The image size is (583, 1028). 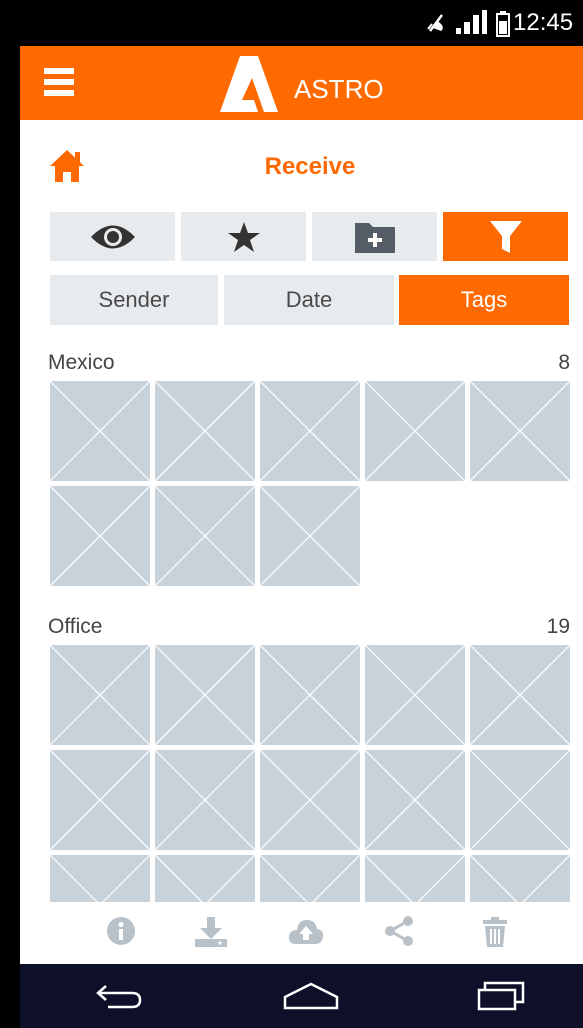 I want to click on upload-cloud-icon, so click(x=306, y=931).